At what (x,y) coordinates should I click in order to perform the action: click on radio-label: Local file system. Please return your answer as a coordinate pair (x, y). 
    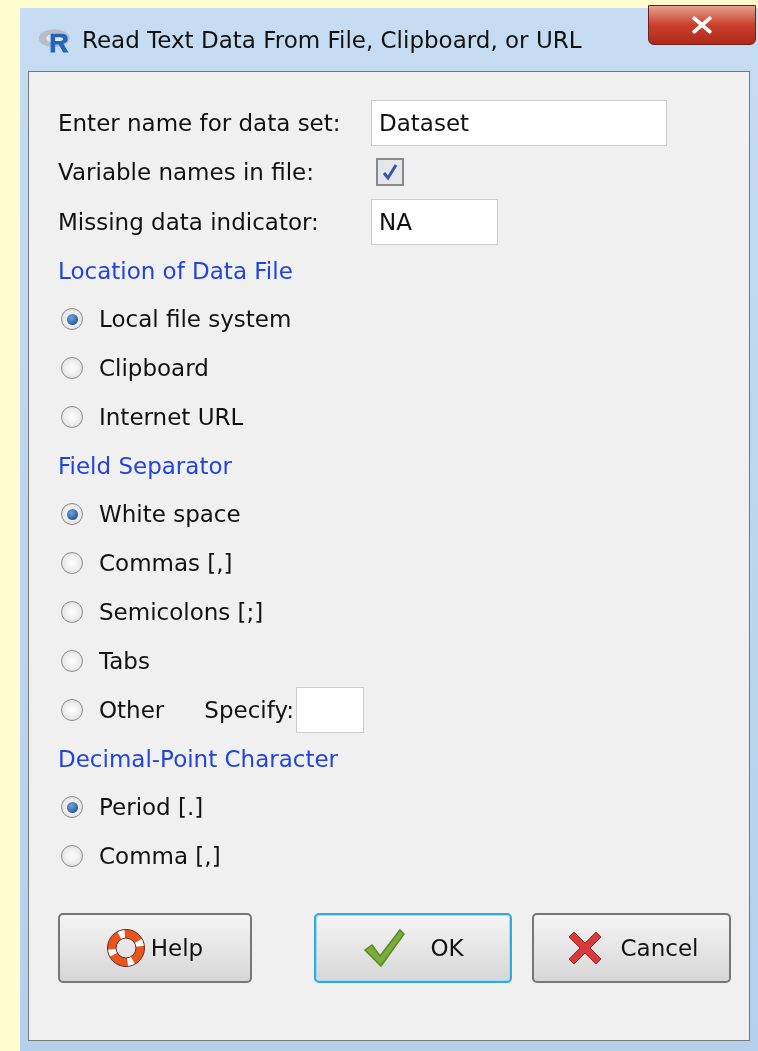
    Looking at the image, I should click on (195, 319).